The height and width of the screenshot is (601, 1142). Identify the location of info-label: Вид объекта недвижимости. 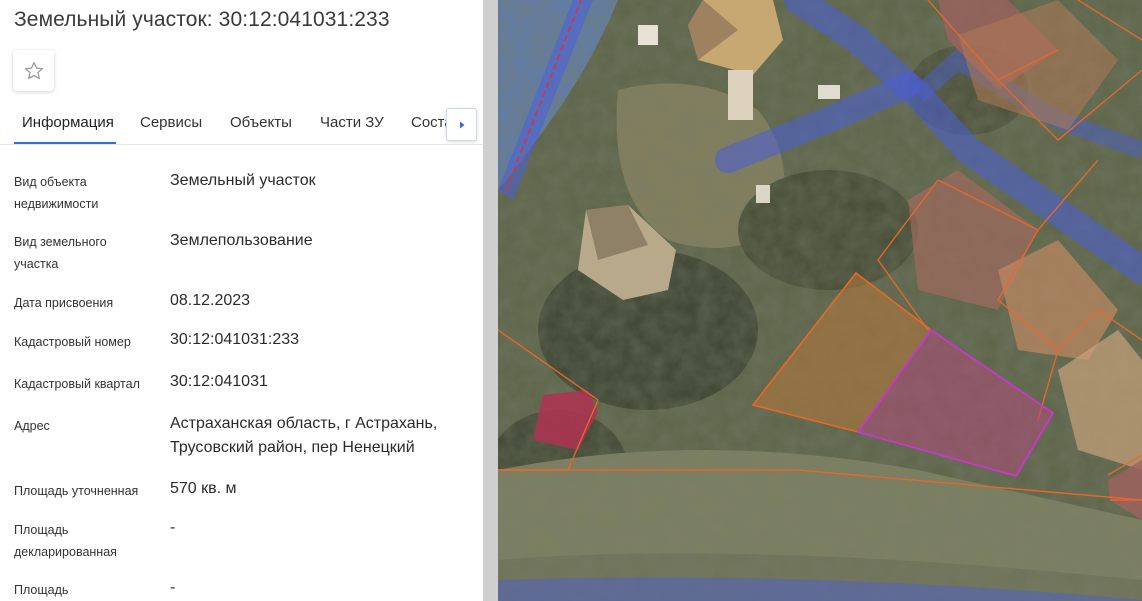
(56, 193).